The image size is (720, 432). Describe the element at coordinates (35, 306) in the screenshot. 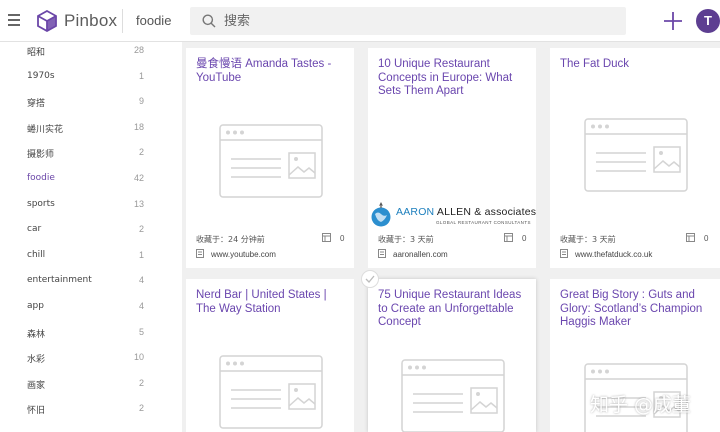

I see `sidebar-item-label: app` at that location.